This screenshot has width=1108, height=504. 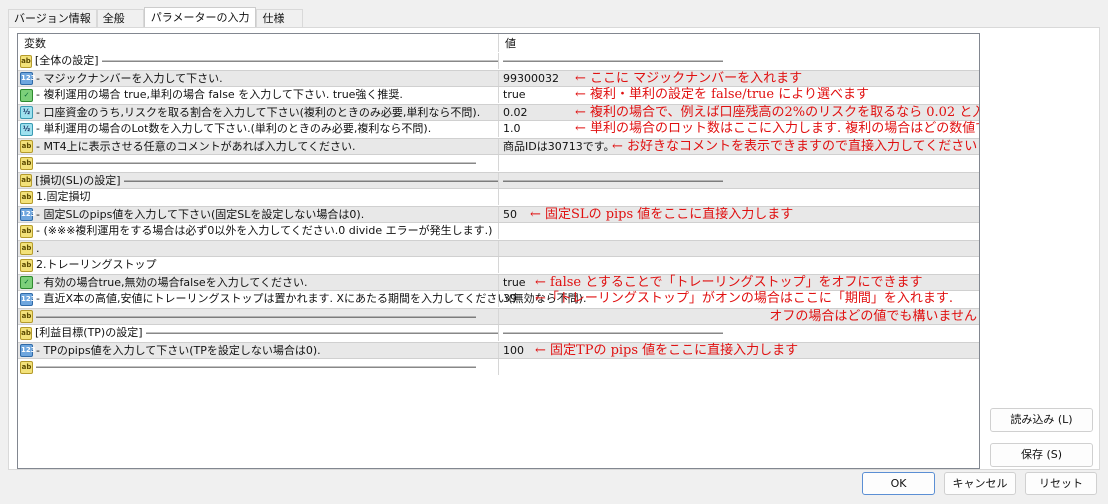 I want to click on variable-name: - マジックナンバーを入力して下さい., so click(x=129, y=78).